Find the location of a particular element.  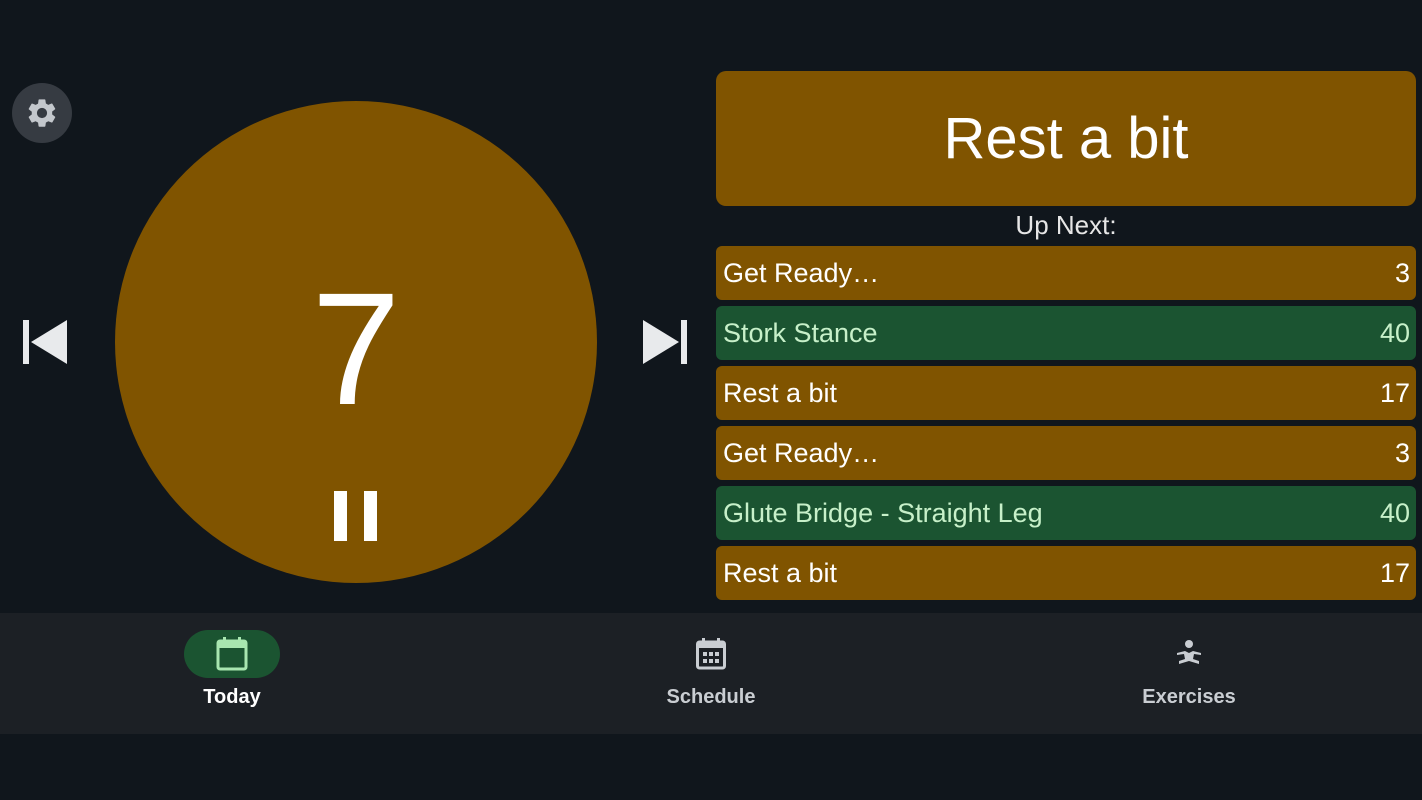

nav-item-today: Today is located at coordinates (232, 673).